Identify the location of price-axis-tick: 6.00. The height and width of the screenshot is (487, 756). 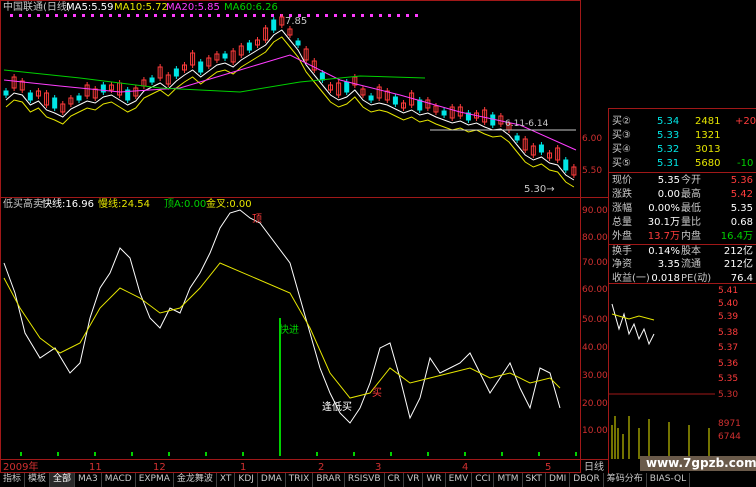
(592, 139).